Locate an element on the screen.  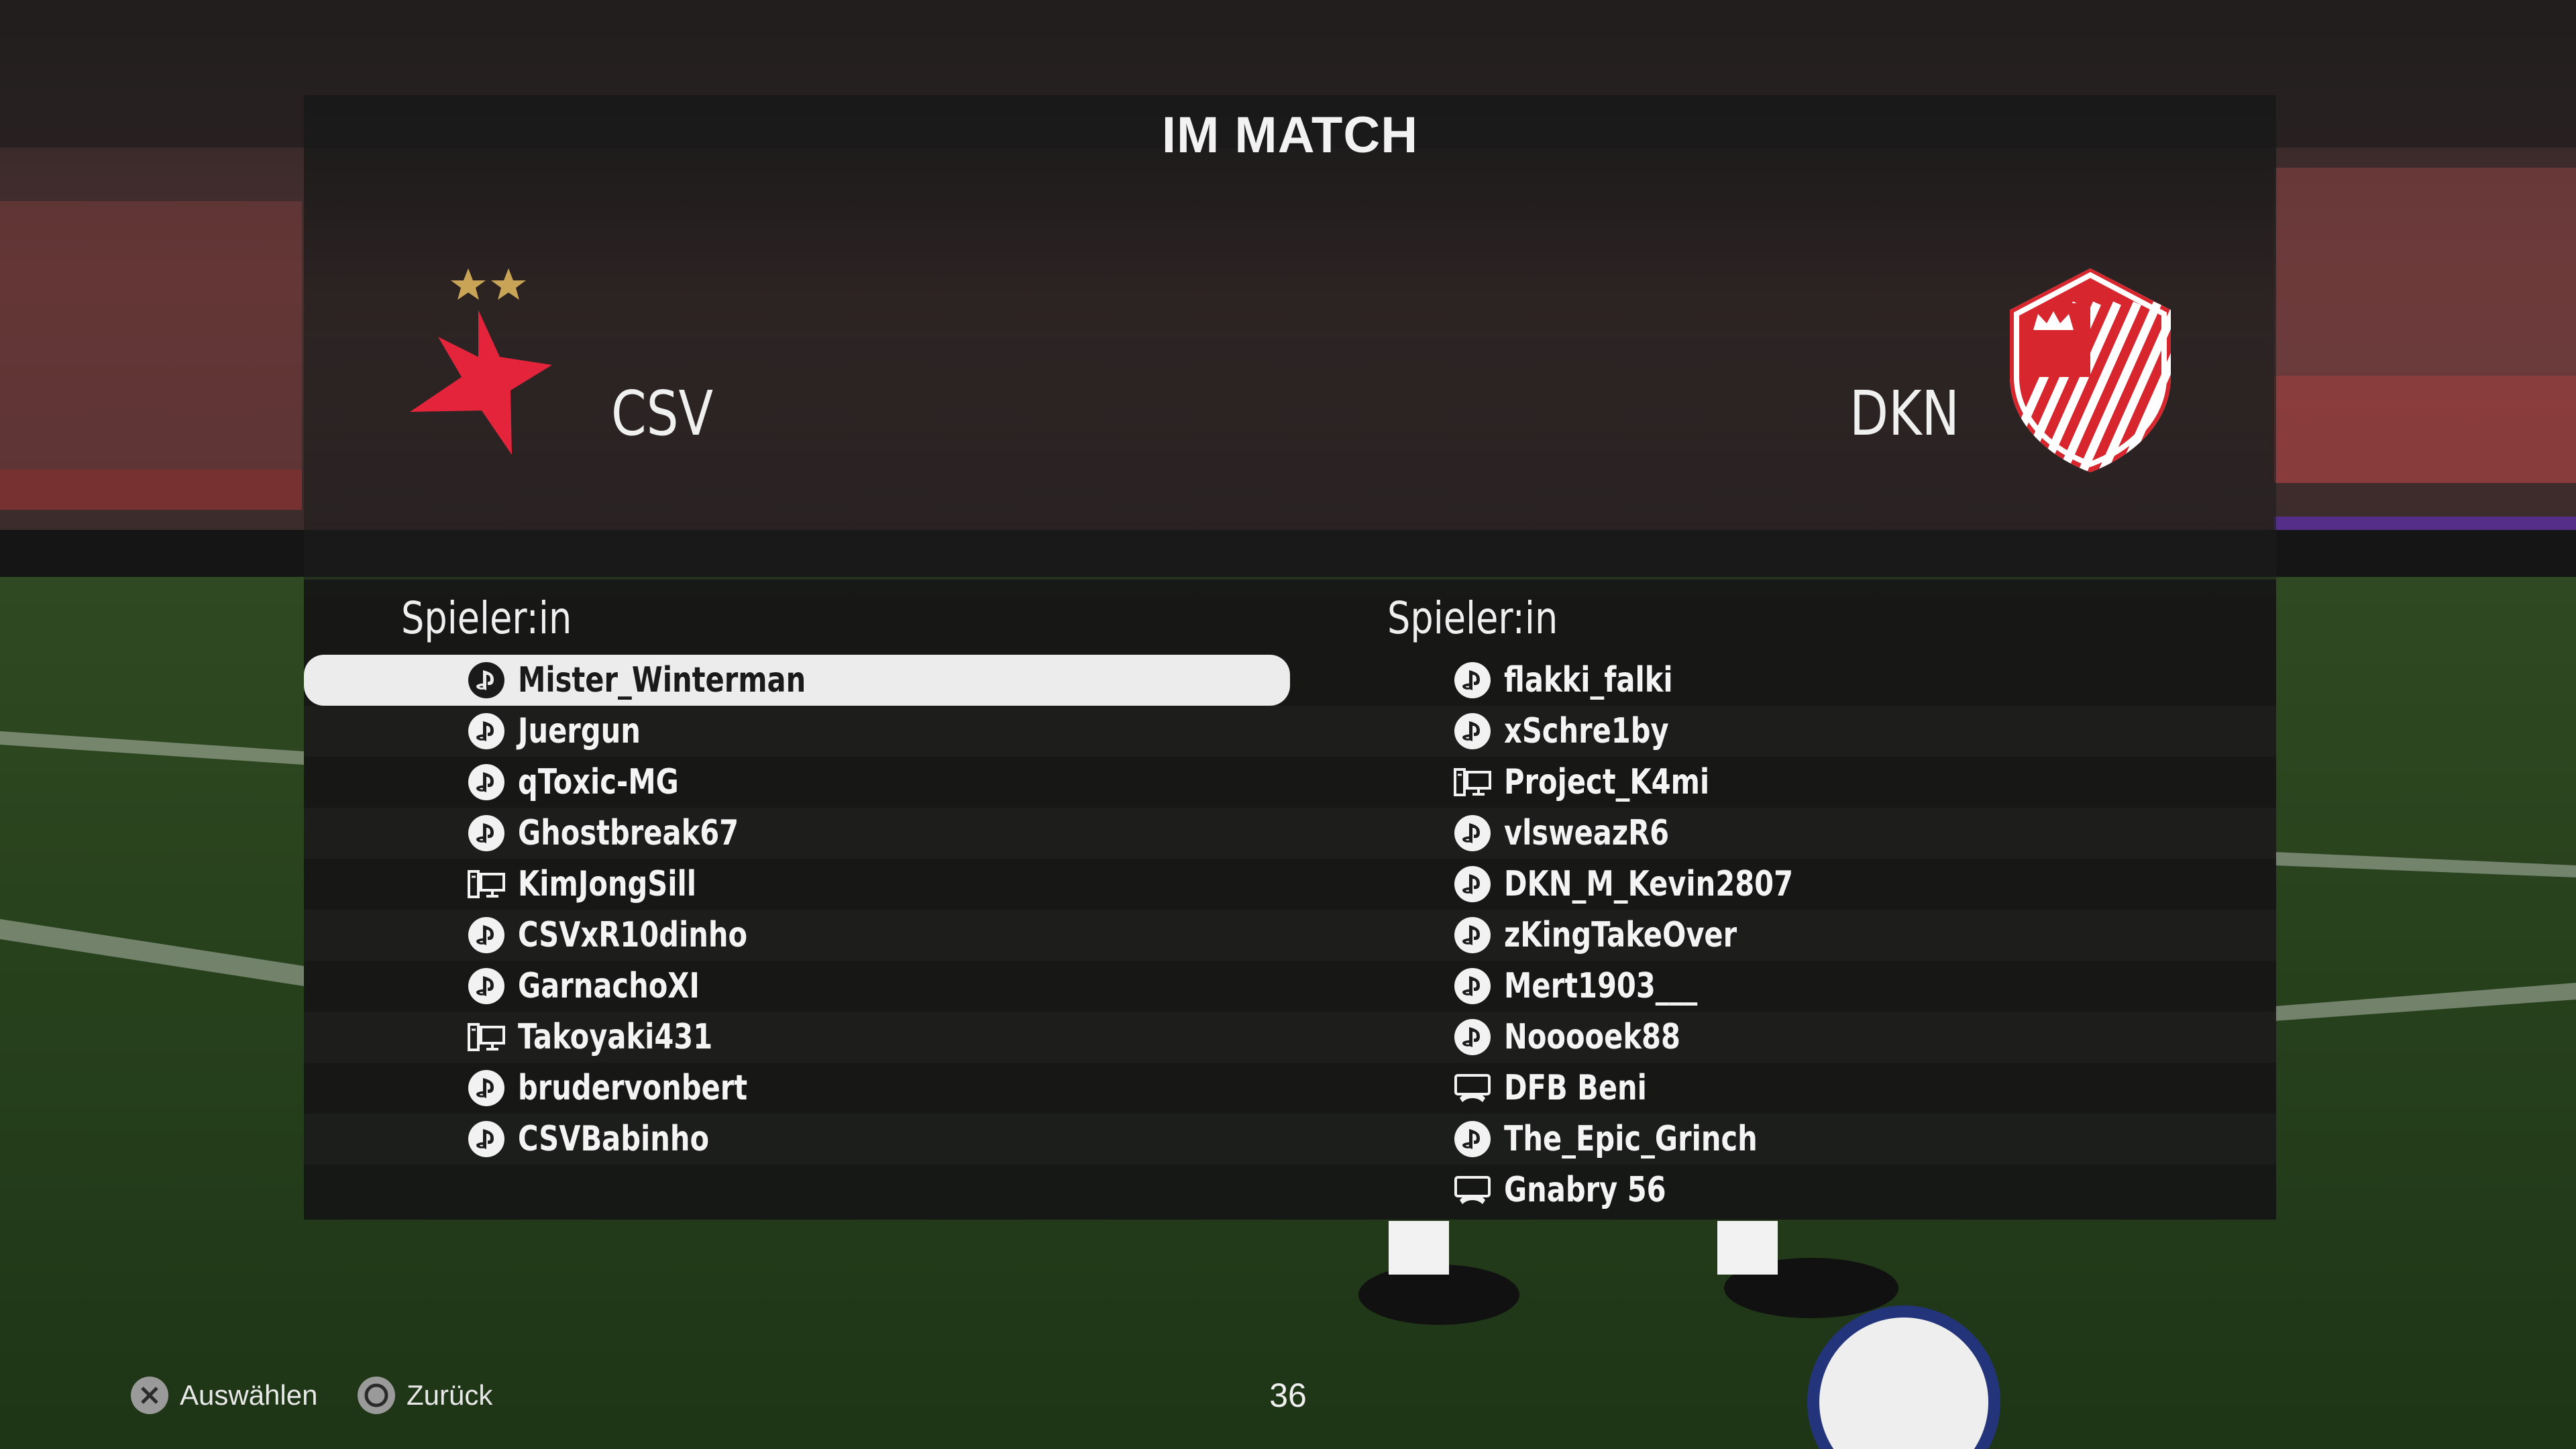
player-row: Nooooek88 is located at coordinates (1783, 1037).